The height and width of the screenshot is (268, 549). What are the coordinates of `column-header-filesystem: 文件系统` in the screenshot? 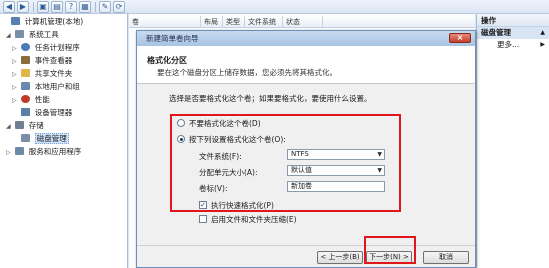 It's located at (264, 22).